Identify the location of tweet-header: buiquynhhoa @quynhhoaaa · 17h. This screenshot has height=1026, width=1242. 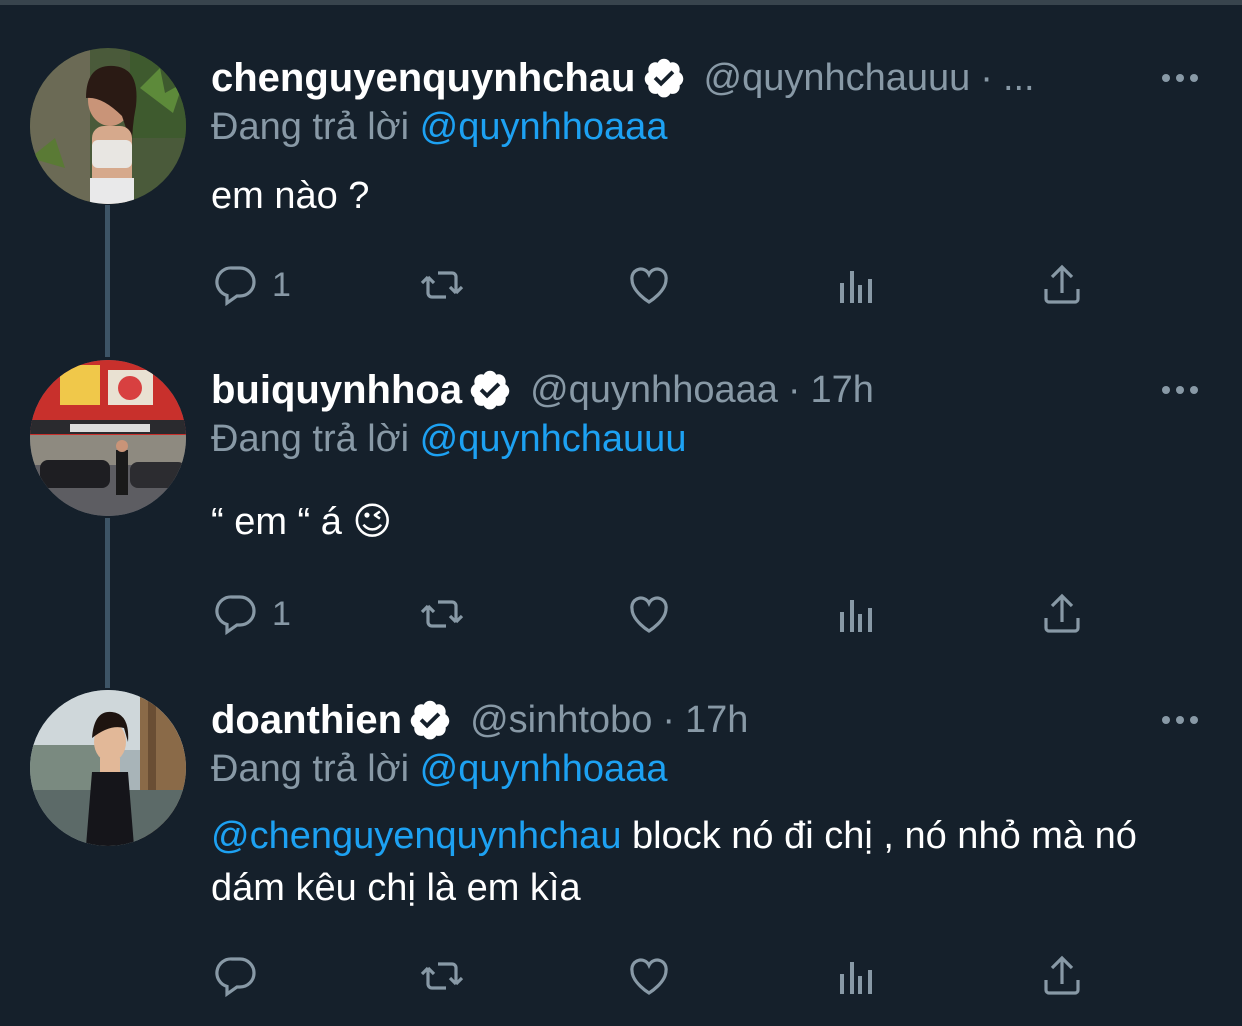
(542, 390).